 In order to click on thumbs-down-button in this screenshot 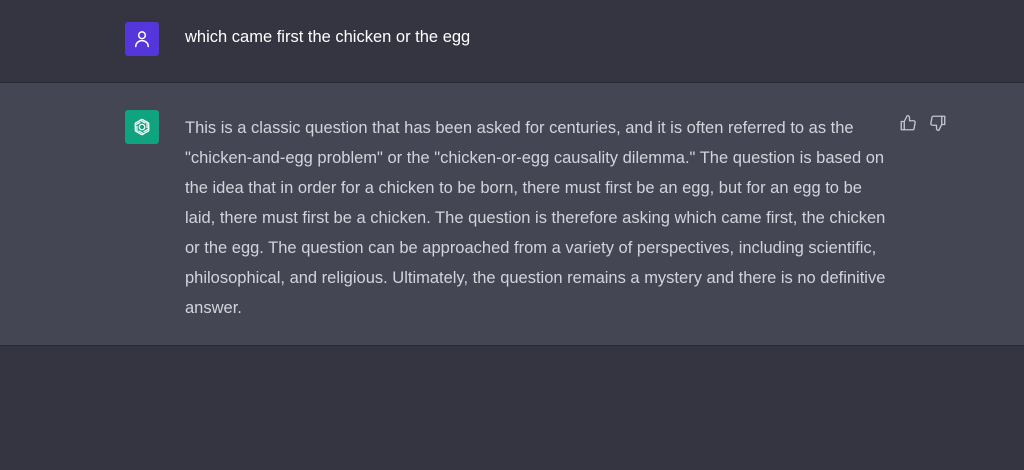, I will do `click(938, 123)`.